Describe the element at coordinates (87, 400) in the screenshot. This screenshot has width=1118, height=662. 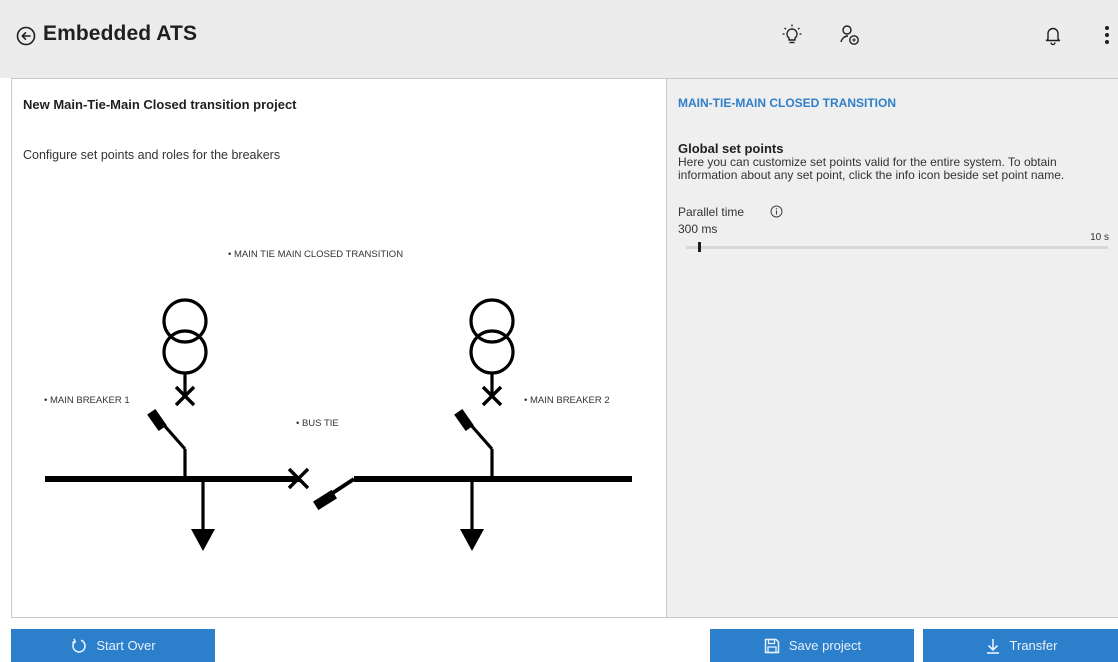
I see `main-breaker-1-label: • MAIN BREAKER 1` at that location.